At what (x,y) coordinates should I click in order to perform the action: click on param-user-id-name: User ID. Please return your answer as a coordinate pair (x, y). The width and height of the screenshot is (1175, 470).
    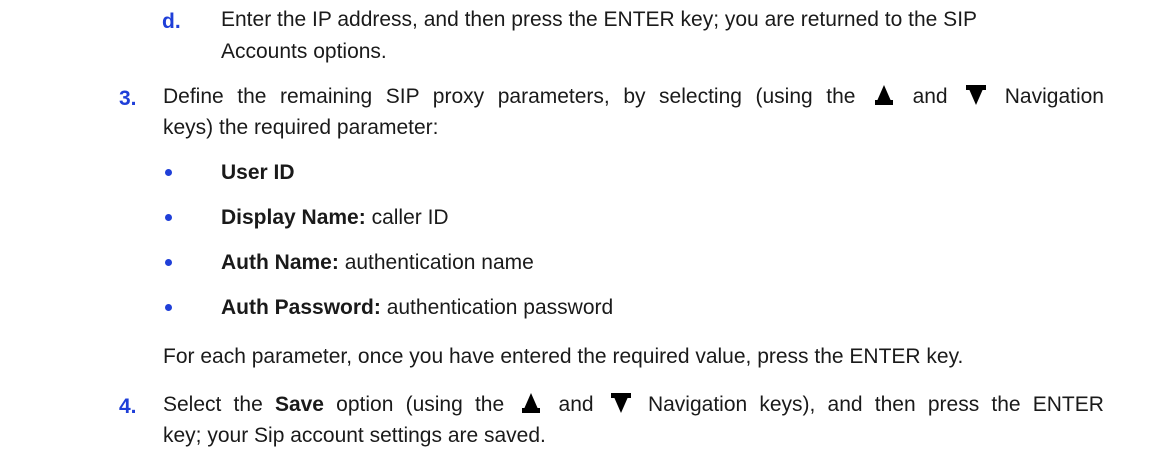
    Looking at the image, I should click on (258, 172).